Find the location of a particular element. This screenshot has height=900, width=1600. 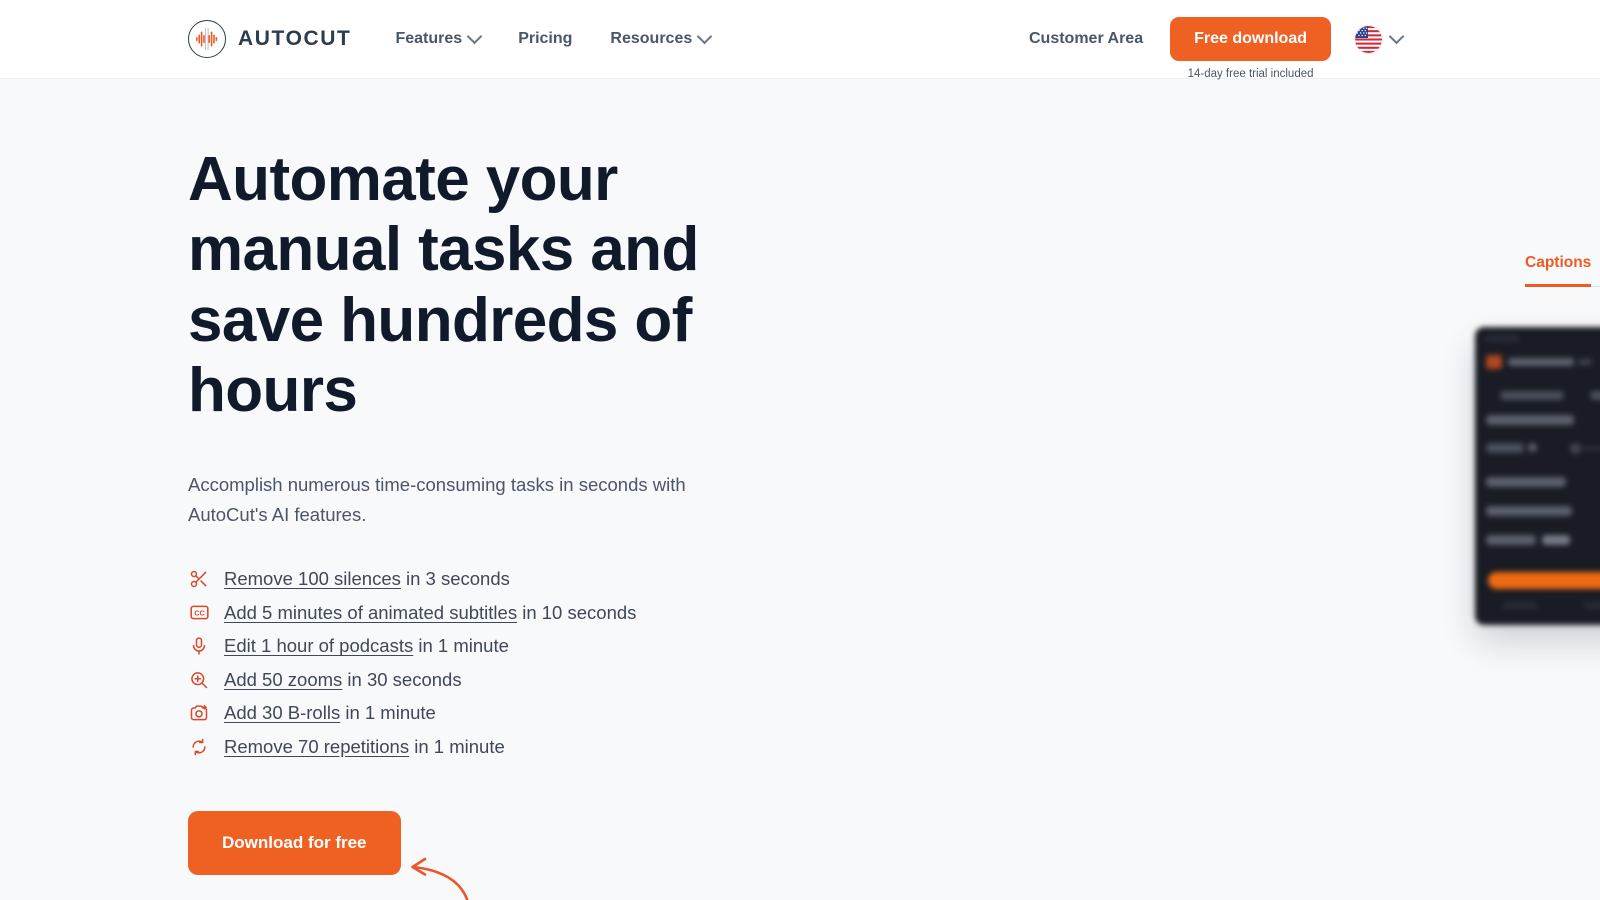

curved-arrow-left-icon is located at coordinates (450, 863).